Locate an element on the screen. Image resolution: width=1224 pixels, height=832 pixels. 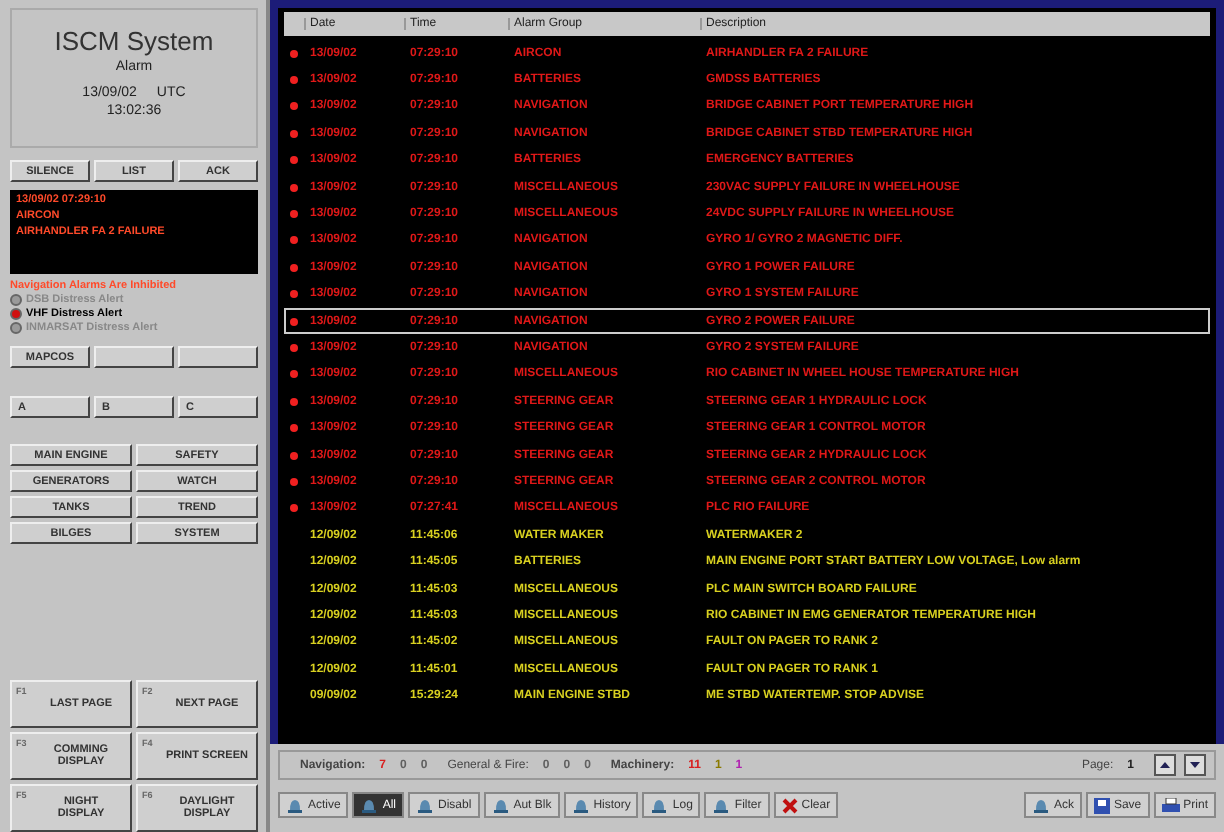
page-up-button is located at coordinates (1165, 765).